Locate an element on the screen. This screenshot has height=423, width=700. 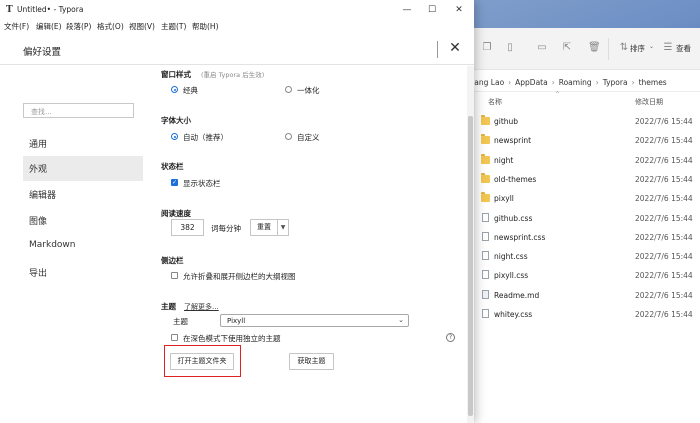
option-auto-label: 自动（推荐） is located at coordinates (205, 137).